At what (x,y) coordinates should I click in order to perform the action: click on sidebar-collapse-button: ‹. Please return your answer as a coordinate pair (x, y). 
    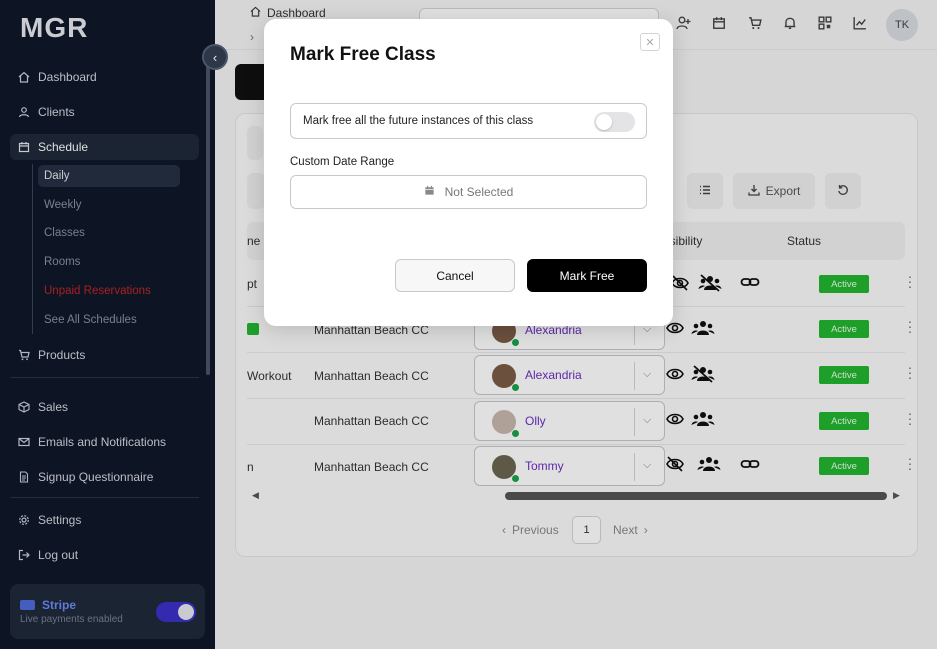
    Looking at the image, I should click on (215, 57).